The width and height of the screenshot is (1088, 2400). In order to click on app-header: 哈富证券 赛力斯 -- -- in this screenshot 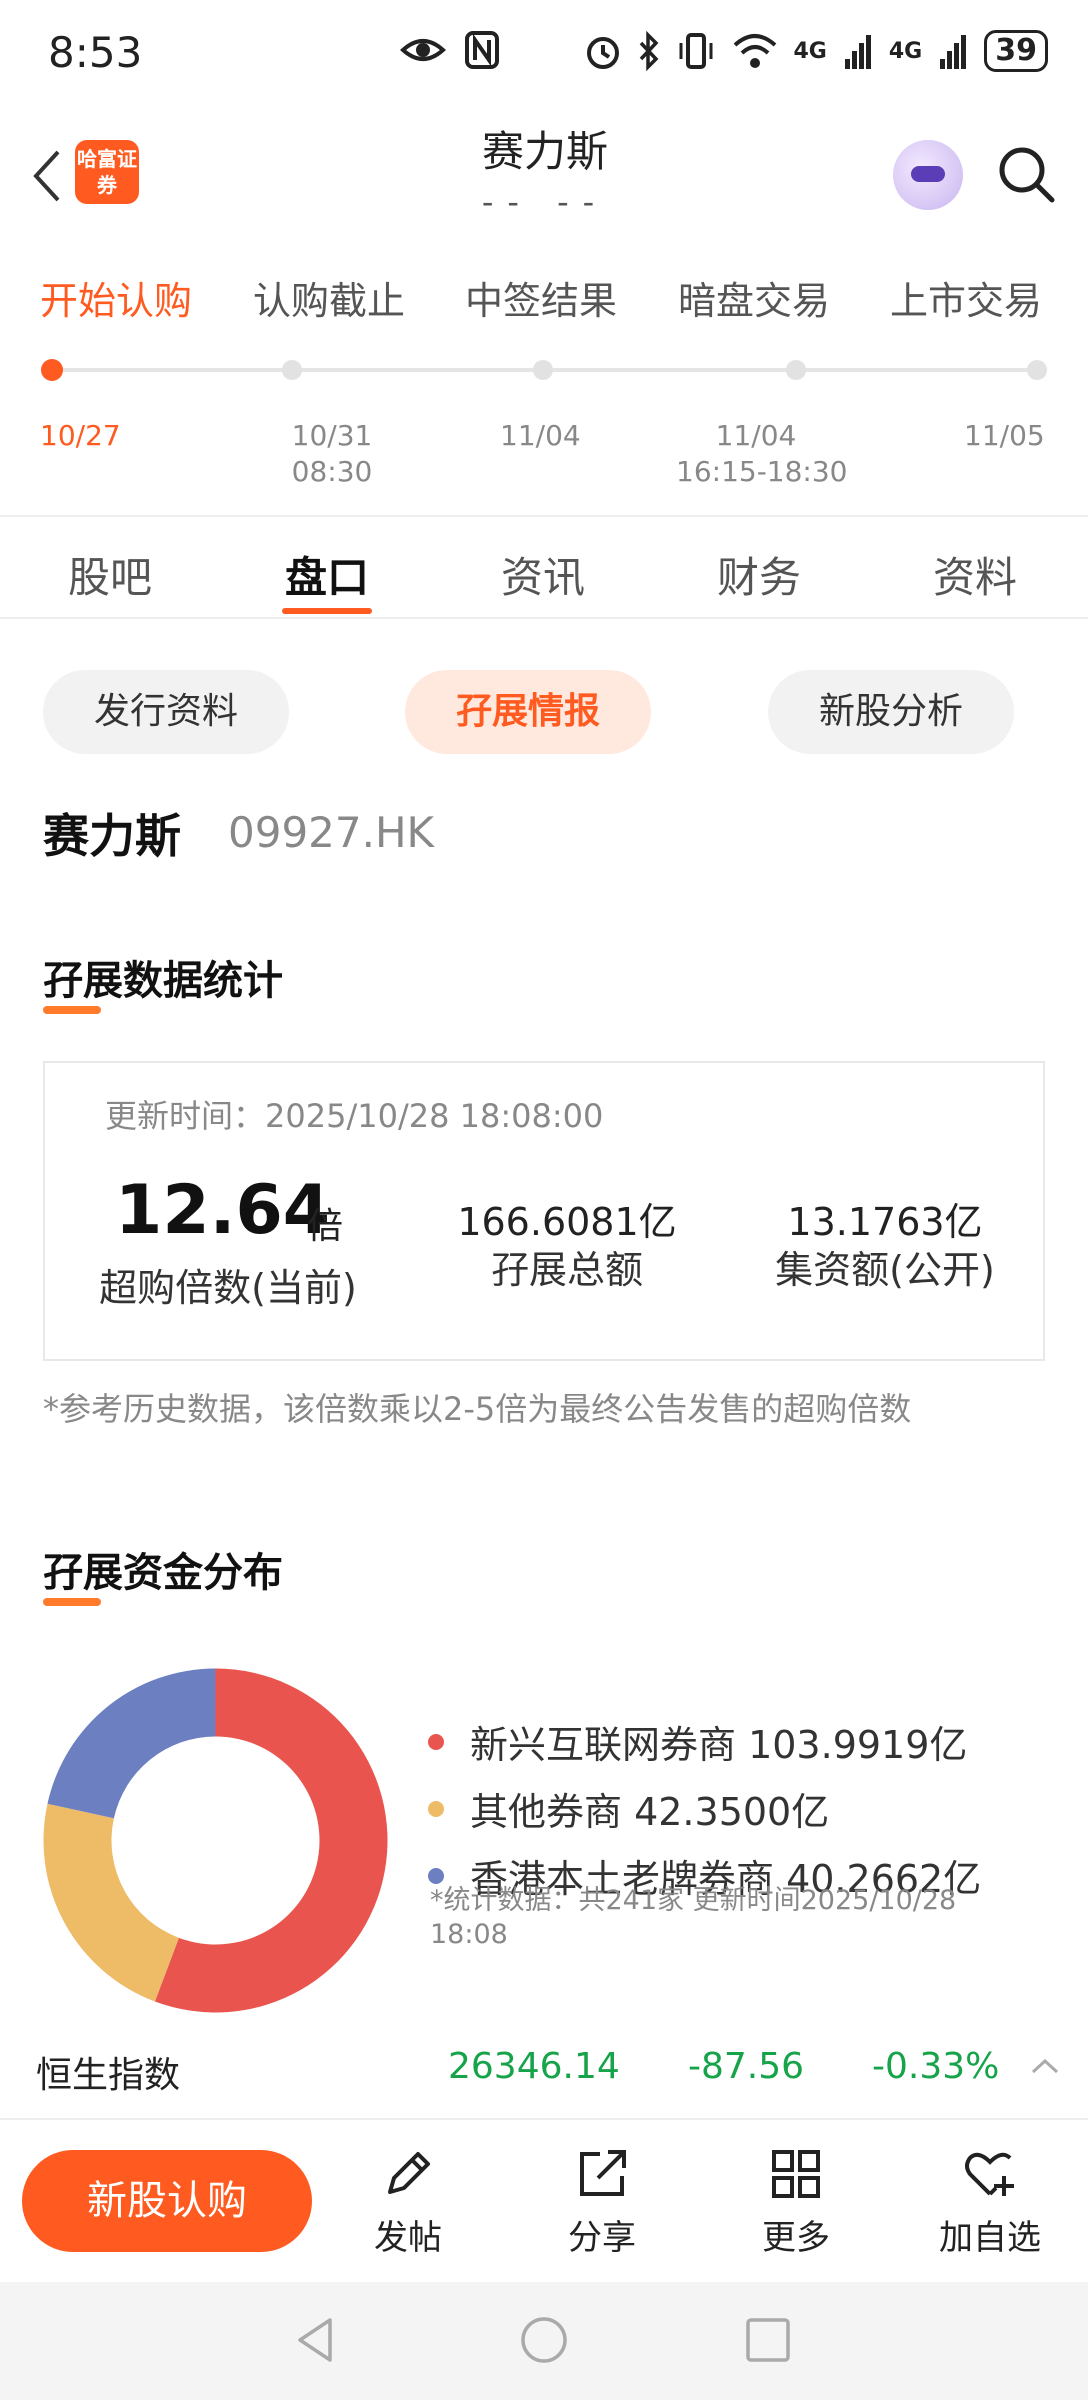, I will do `click(544, 175)`.